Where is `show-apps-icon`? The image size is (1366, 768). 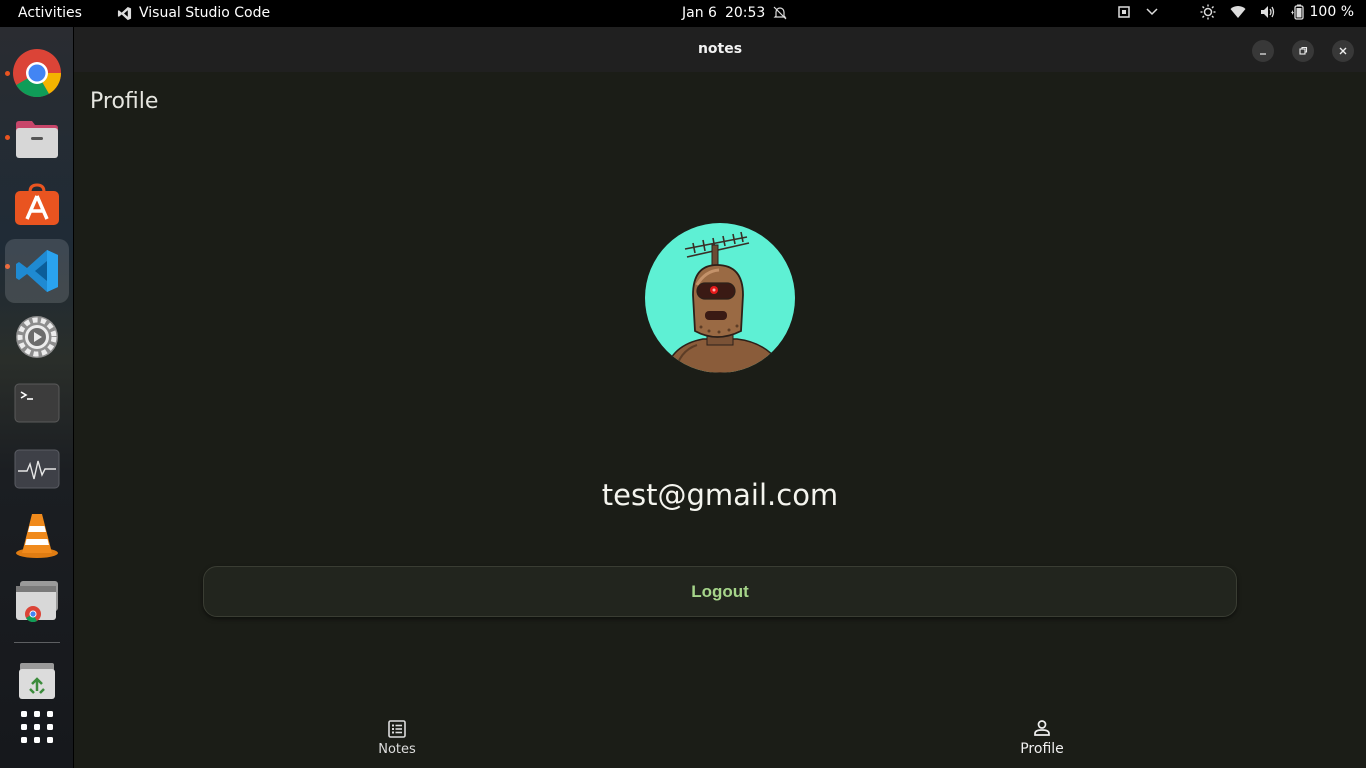
show-apps-icon is located at coordinates (37, 727).